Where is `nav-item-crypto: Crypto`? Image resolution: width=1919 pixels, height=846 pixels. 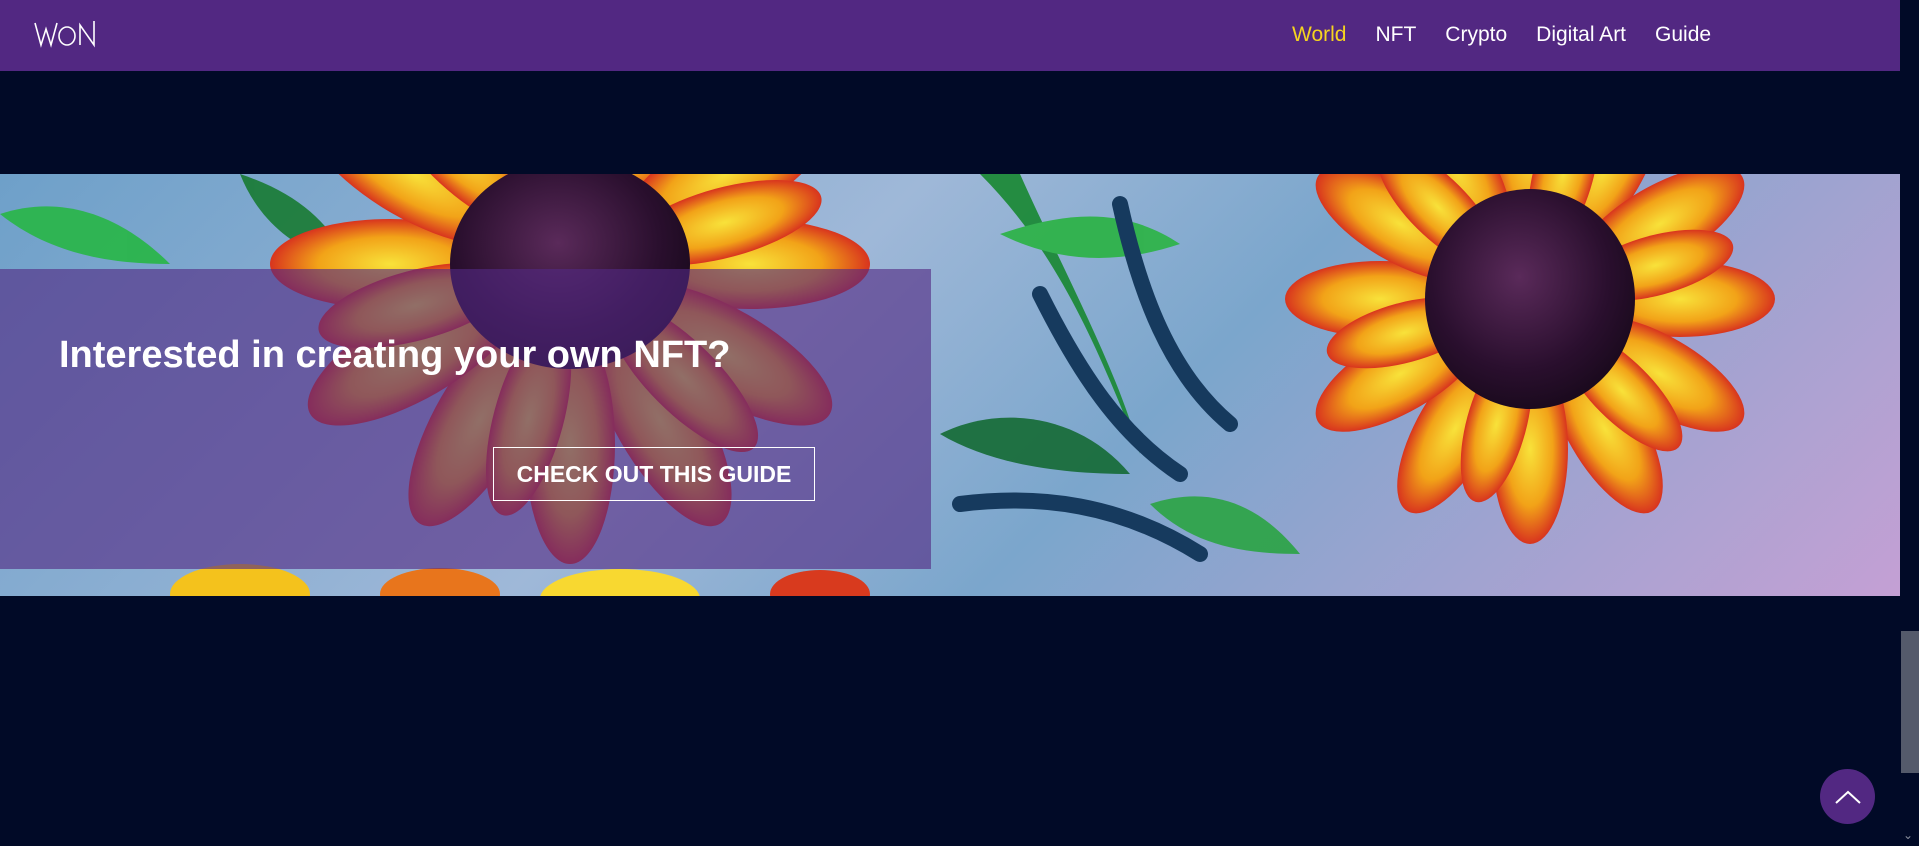
nav-item-crypto: Crypto is located at coordinates (1476, 35).